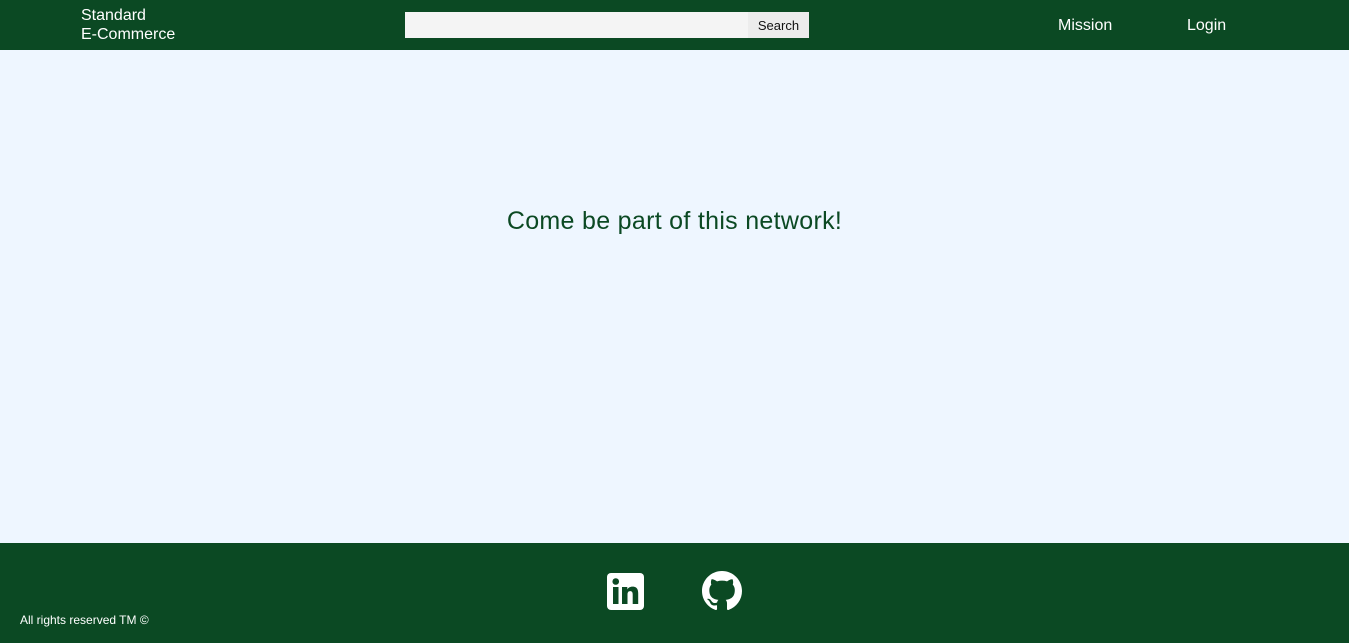  I want to click on linkedin-icon, so click(625, 591).